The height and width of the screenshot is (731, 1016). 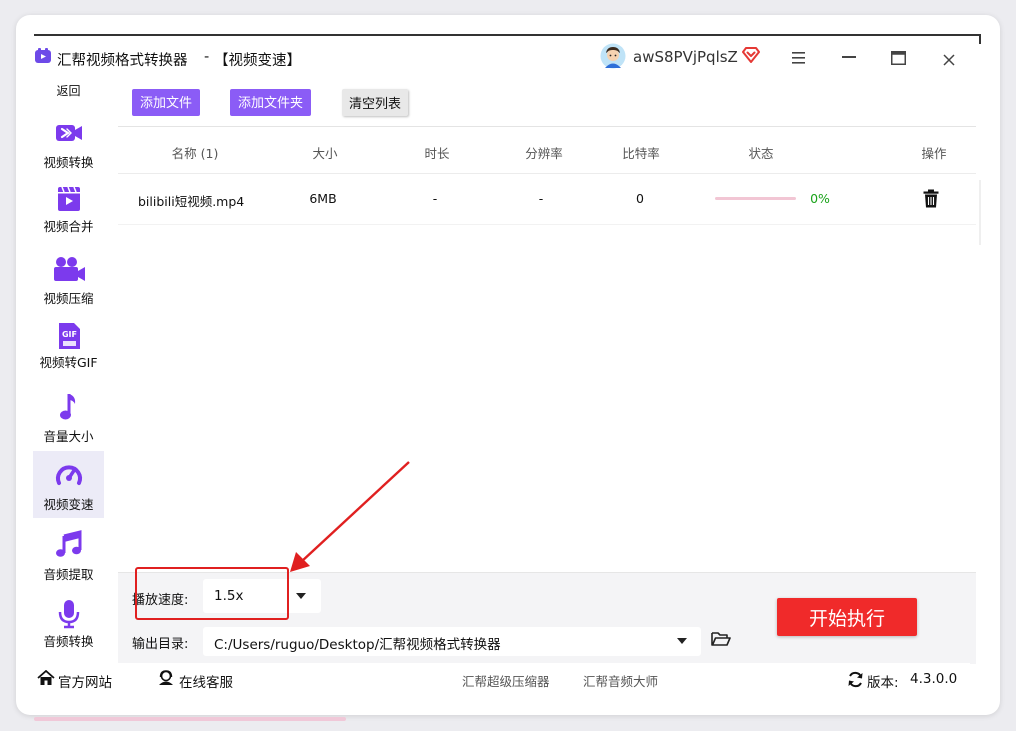 What do you see at coordinates (883, 683) in the screenshot?
I see `version-label: 版本:` at bounding box center [883, 683].